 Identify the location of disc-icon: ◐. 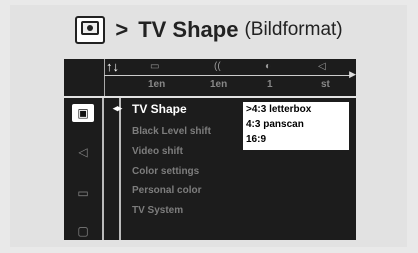
(268, 66).